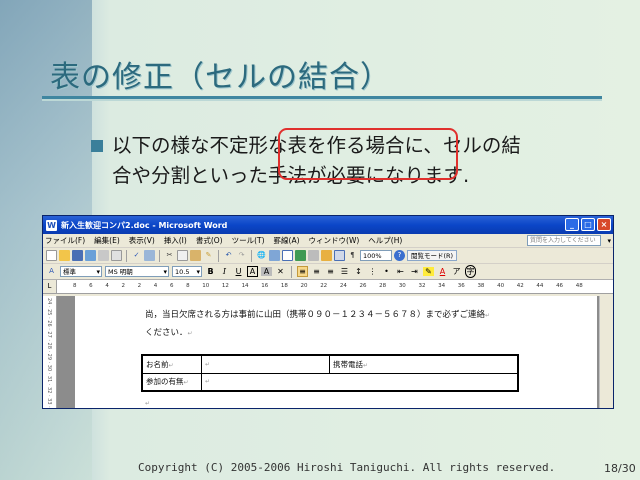 This screenshot has height=480, width=640. I want to click on ruler-tick: 36, so click(461, 286).